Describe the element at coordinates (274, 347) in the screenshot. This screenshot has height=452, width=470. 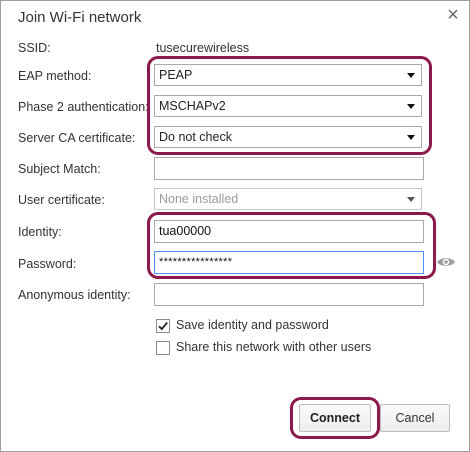
I see `share-network-label: Share this network with other users` at that location.